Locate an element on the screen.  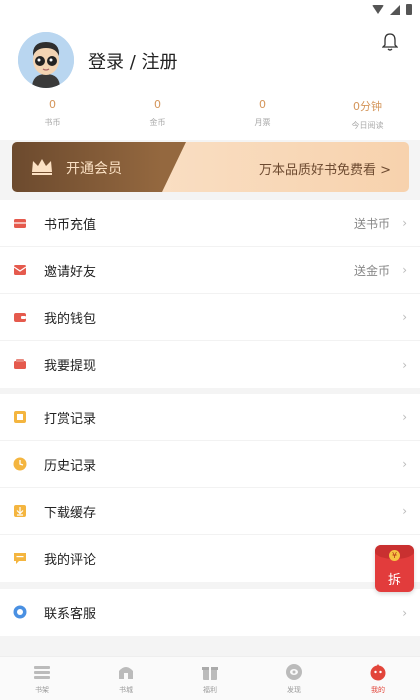
menu-item-withdraw: 我要提现 › is located at coordinates (210, 364).